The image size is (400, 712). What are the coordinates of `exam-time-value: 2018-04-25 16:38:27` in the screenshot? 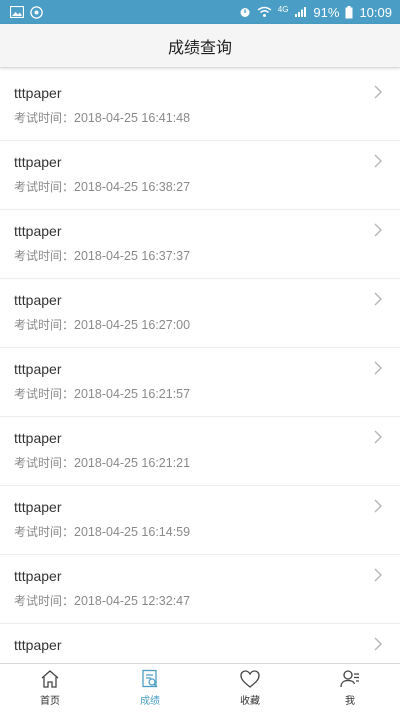 It's located at (132, 187).